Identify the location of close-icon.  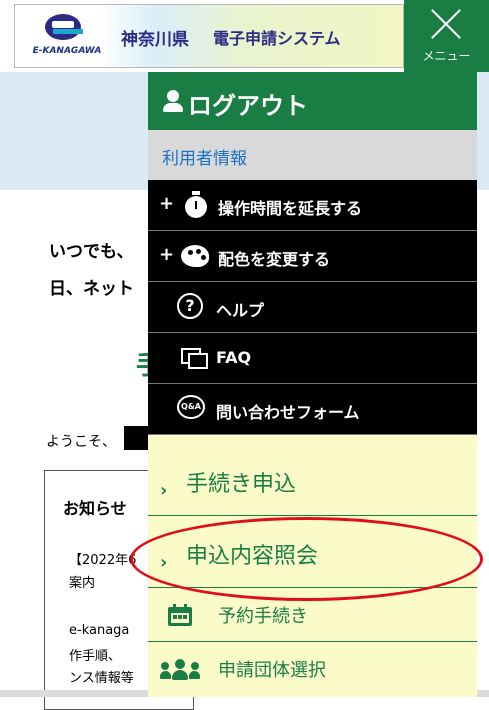
(446, 24).